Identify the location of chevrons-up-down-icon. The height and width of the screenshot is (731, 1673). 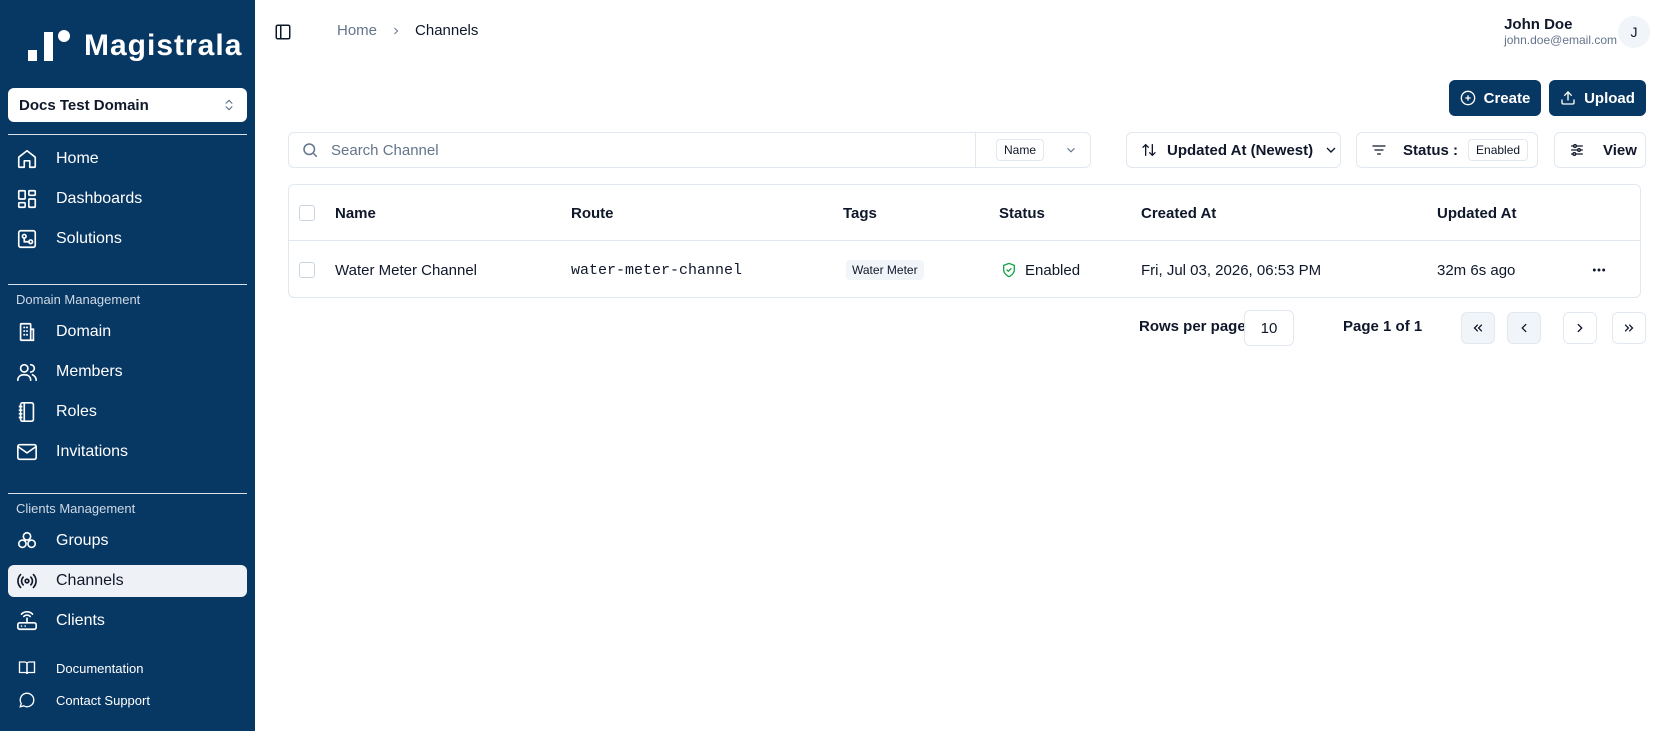
(229, 105).